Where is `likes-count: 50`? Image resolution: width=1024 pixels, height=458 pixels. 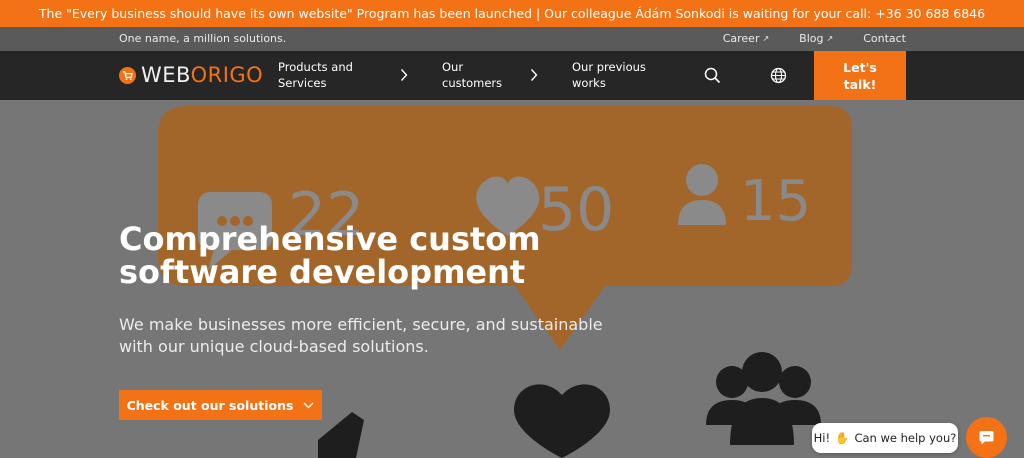 likes-count: 50 is located at coordinates (576, 210).